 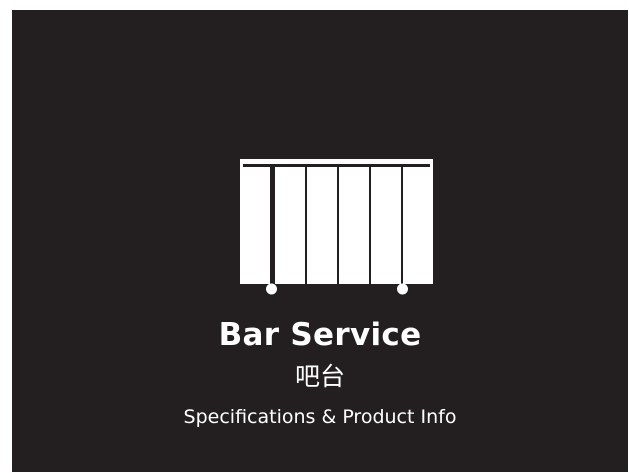 I want to click on product-title-chinese: 吧台, so click(x=319, y=376).